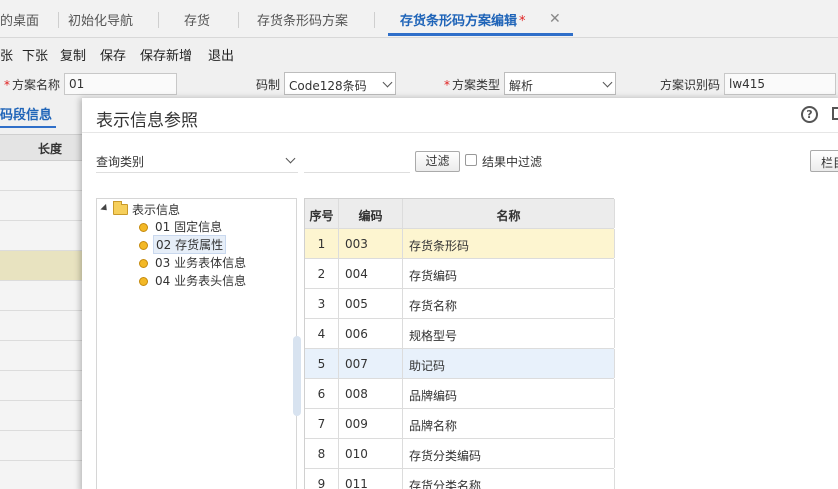 The image size is (838, 489). What do you see at coordinates (190, 244) in the screenshot?
I see `tree-item-label: 02 存货属性` at bounding box center [190, 244].